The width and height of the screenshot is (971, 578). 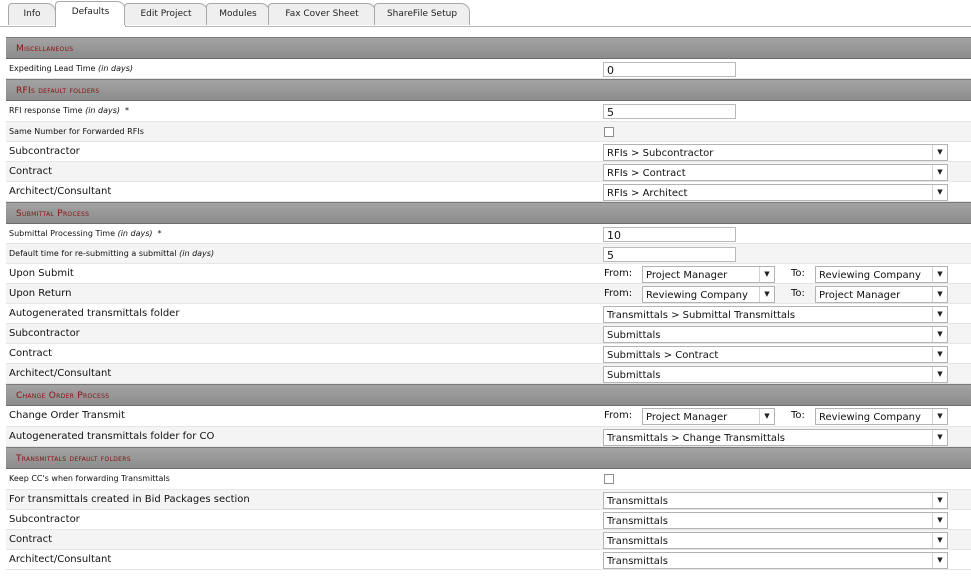 What do you see at coordinates (775, 334) in the screenshot?
I see `submittal-subcontractor-select: Submittals ▼` at bounding box center [775, 334].